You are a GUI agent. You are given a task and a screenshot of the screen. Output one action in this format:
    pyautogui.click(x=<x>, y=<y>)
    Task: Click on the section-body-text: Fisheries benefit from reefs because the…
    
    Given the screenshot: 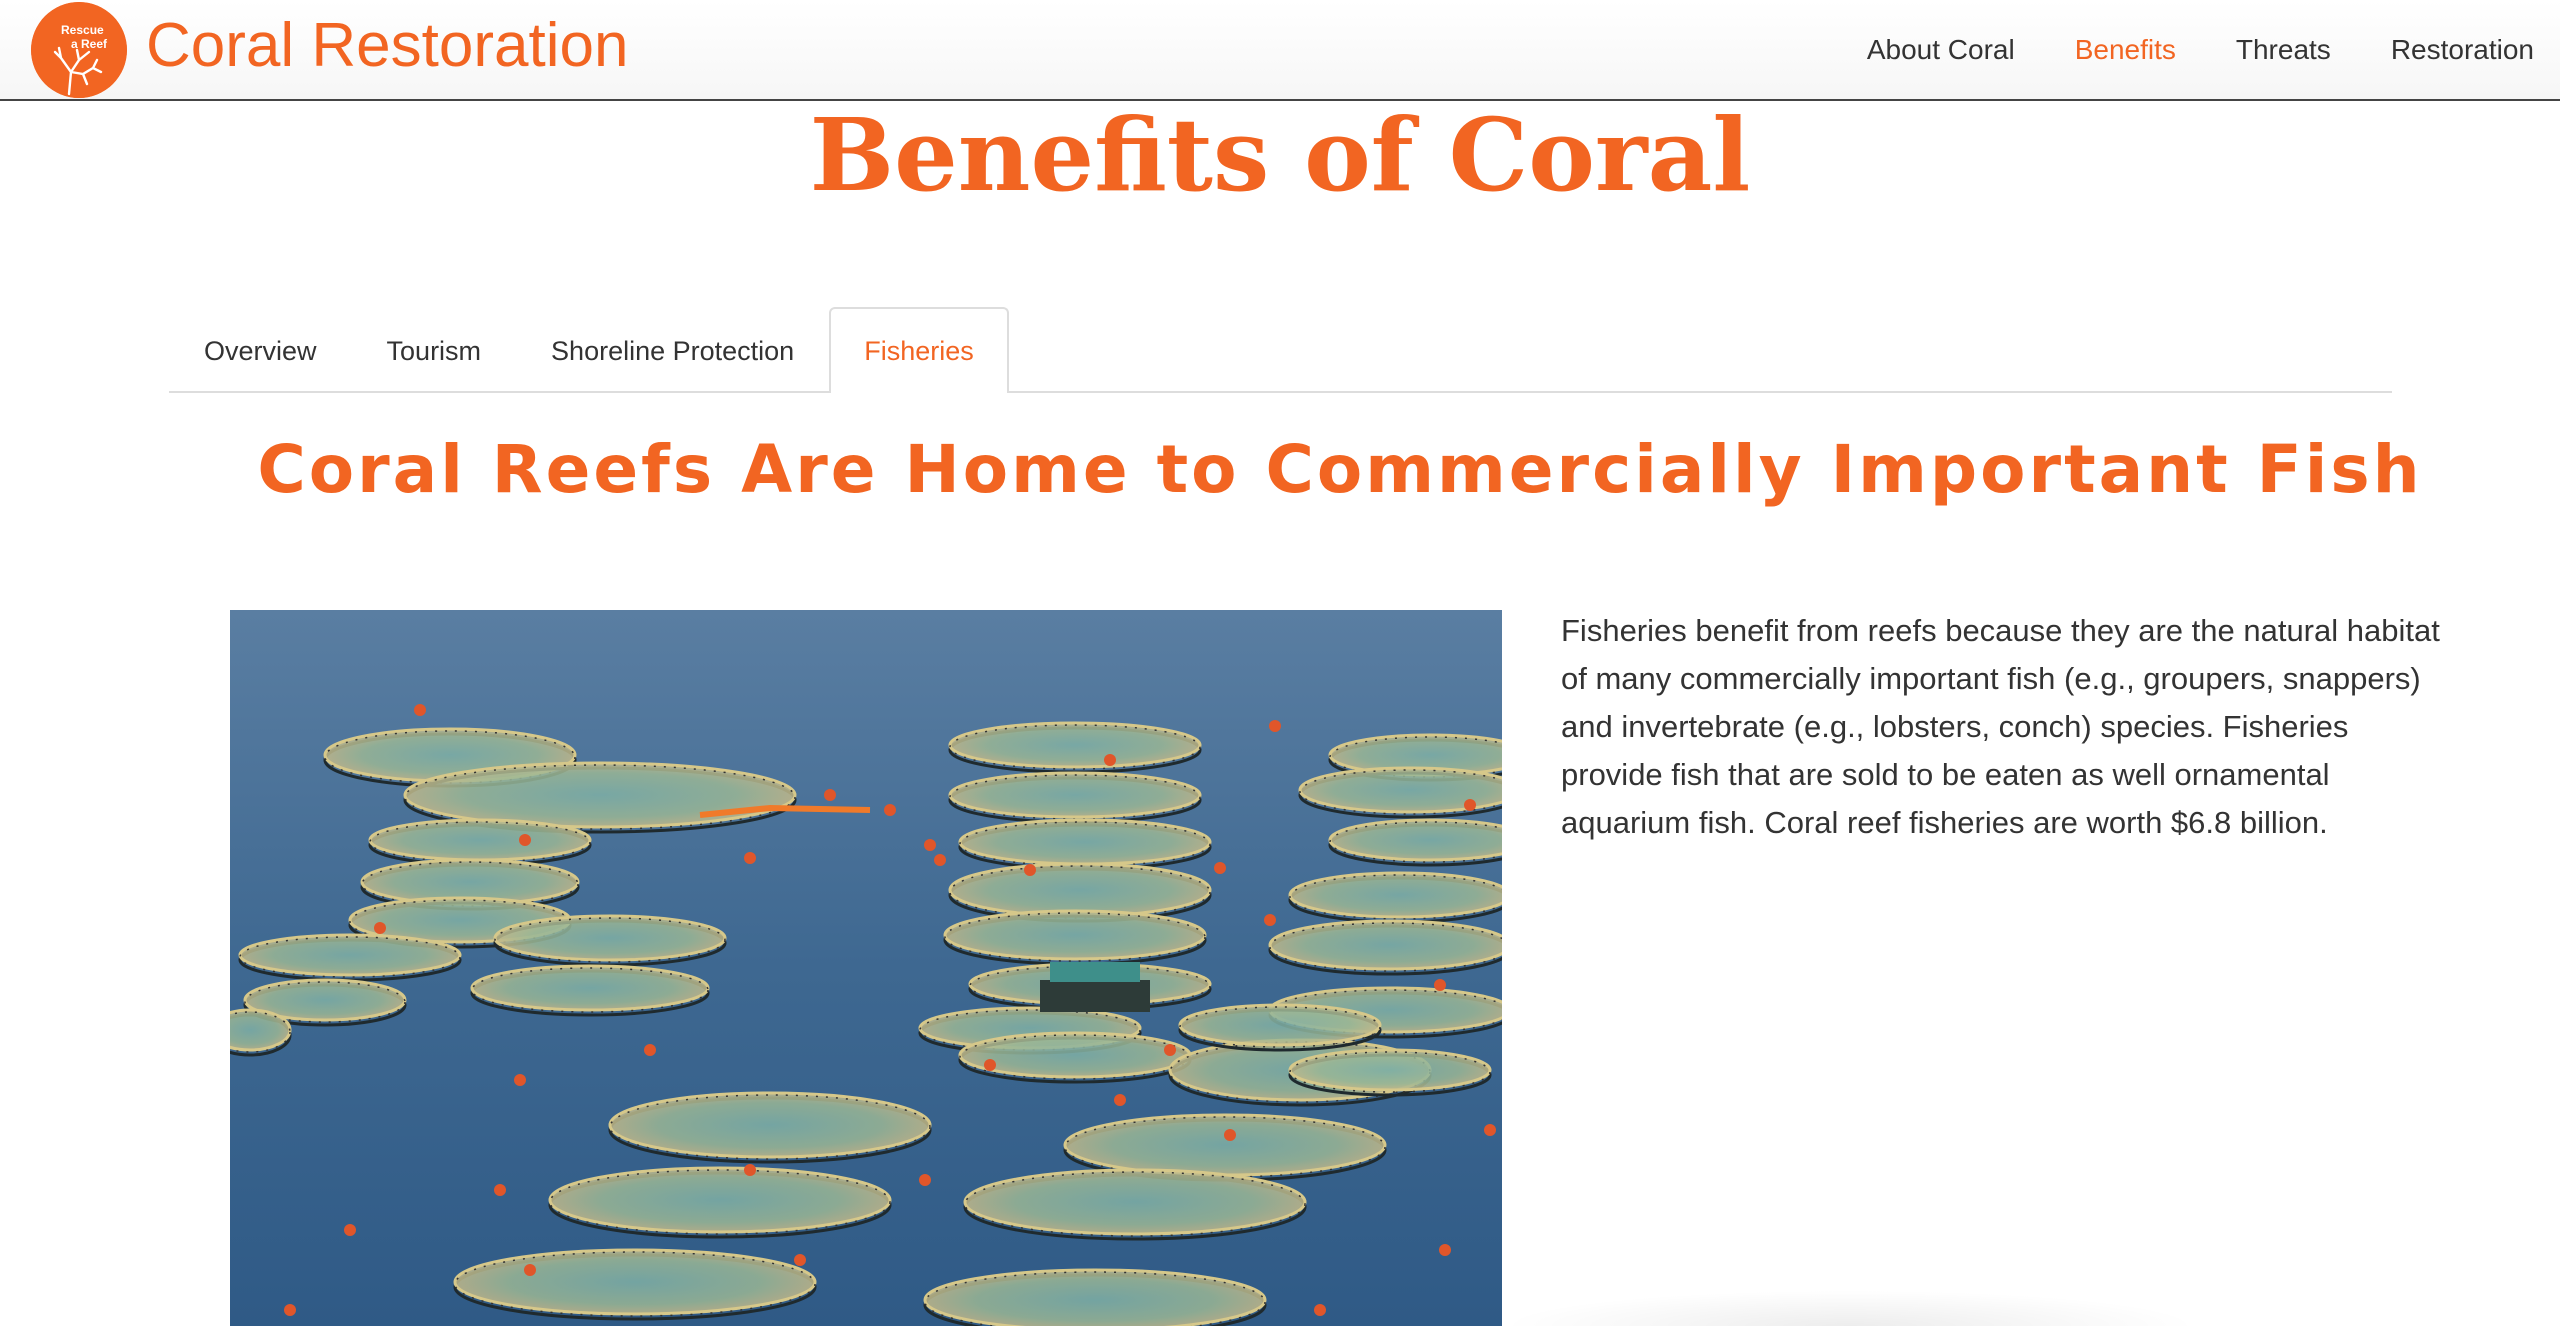 What is the action you would take?
    pyautogui.click(x=2000, y=726)
    